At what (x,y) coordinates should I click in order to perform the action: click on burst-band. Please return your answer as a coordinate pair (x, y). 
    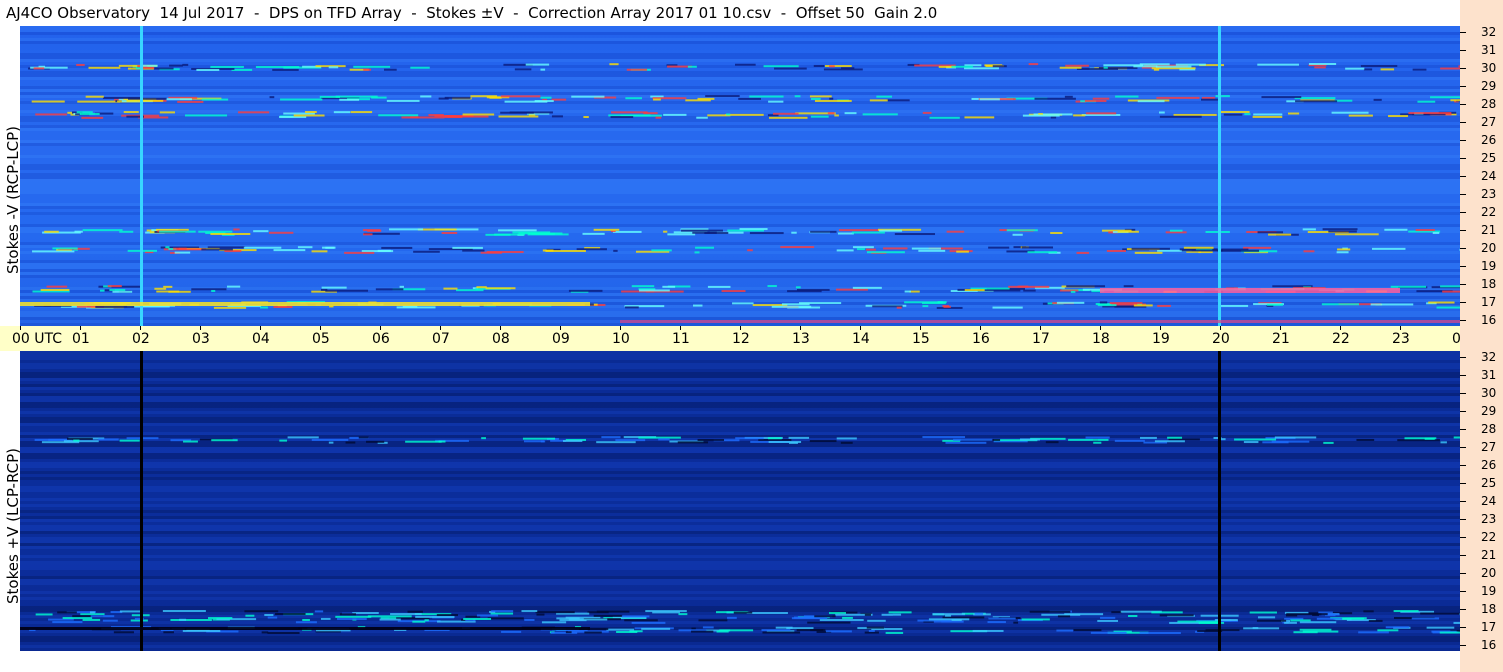
    Looking at the image, I should click on (1250, 290).